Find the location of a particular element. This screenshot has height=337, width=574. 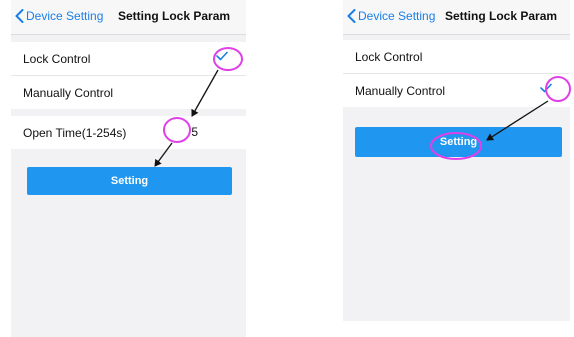

open-time-row: Open Time(1-254s) 5 is located at coordinates (128, 132).